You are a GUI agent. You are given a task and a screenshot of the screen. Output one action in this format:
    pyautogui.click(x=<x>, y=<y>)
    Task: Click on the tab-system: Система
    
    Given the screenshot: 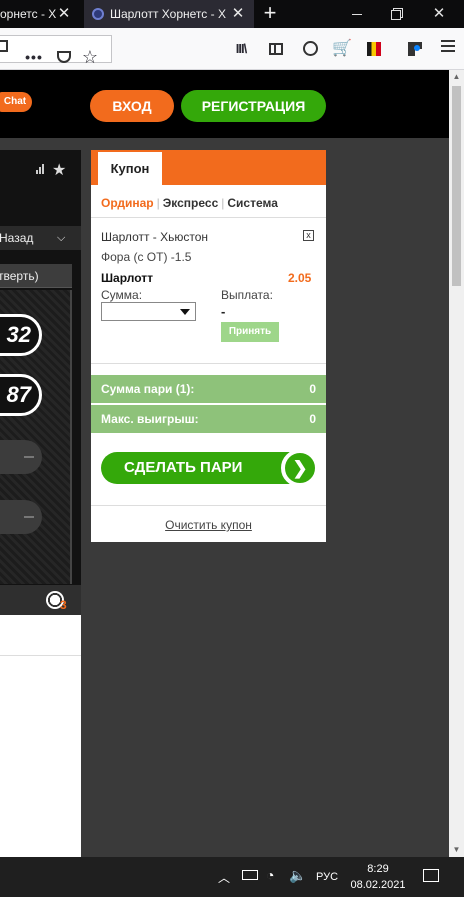 What is the action you would take?
    pyautogui.click(x=252, y=203)
    